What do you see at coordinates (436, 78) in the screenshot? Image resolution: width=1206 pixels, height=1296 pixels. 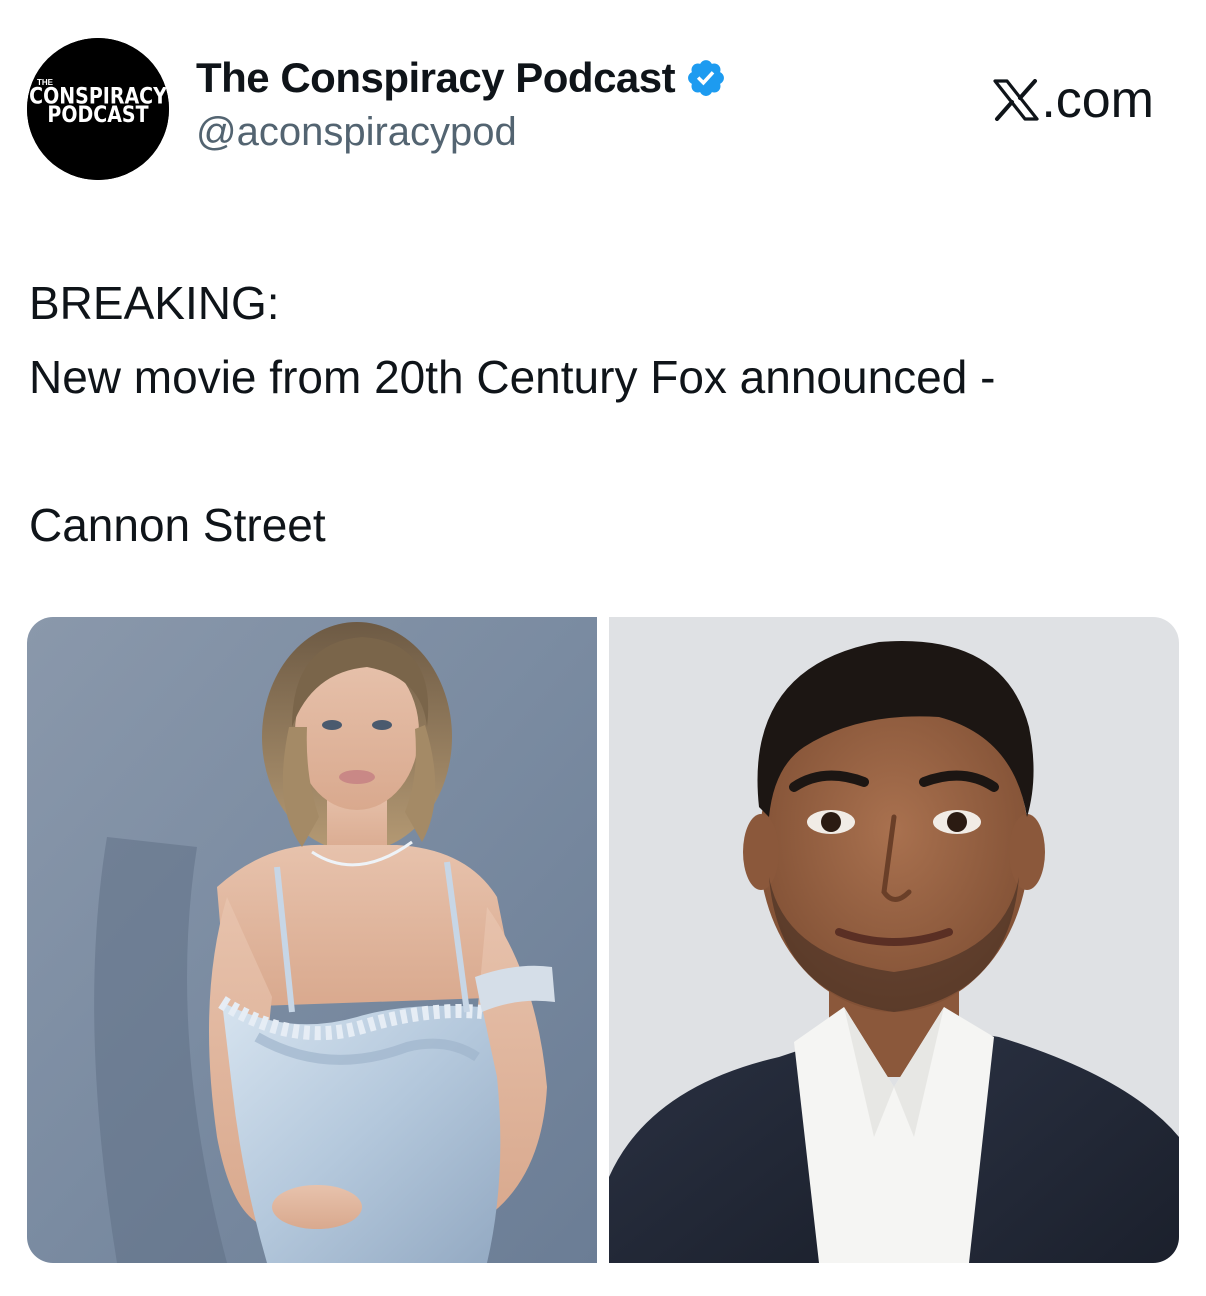 I see `display-name: The Conspiracy Podcast` at bounding box center [436, 78].